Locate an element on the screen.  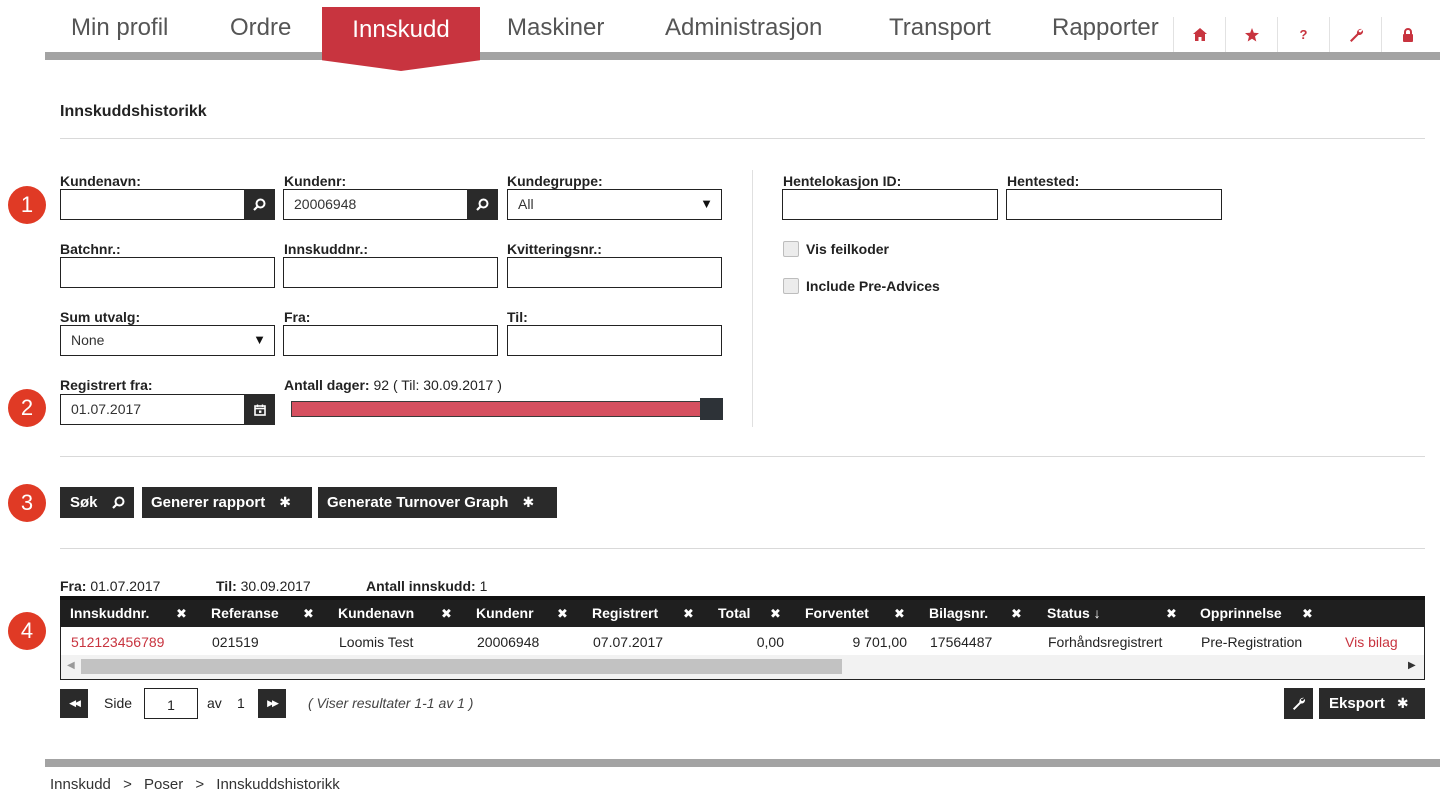
col-kundenavn: Kundenavn is located at coordinates (376, 613).